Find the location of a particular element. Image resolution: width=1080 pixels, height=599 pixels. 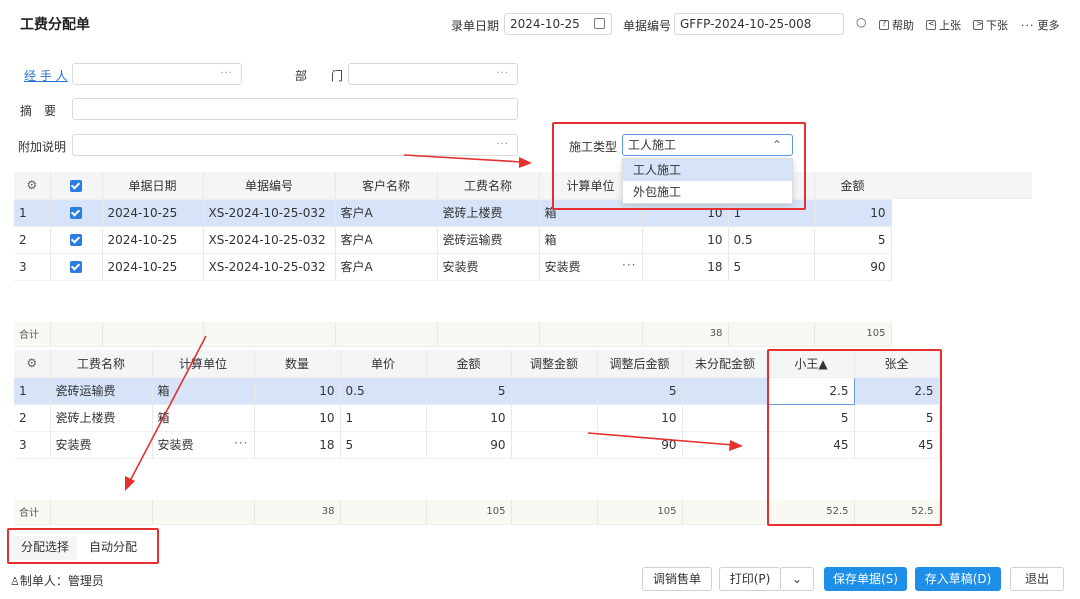

table-row: 3 安装费 安装费 ··· 18 5 90 90 45 45 is located at coordinates (477, 445).